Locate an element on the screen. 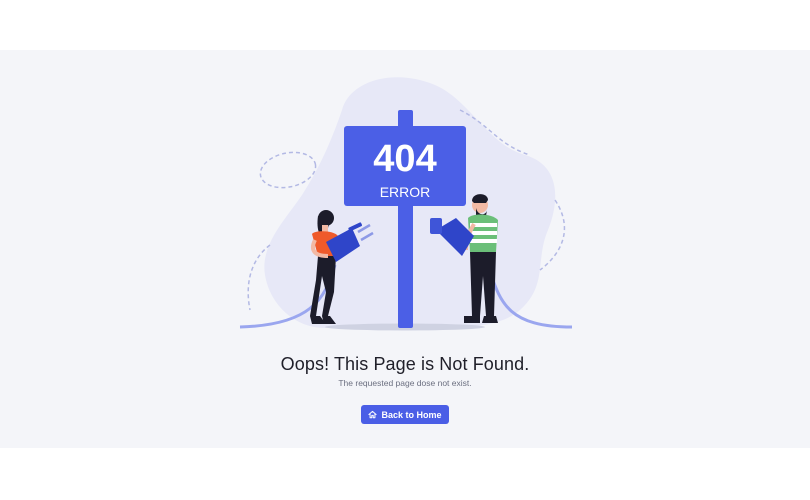 This screenshot has width=810, height=500. error-label: ERROR is located at coordinates (405, 192).